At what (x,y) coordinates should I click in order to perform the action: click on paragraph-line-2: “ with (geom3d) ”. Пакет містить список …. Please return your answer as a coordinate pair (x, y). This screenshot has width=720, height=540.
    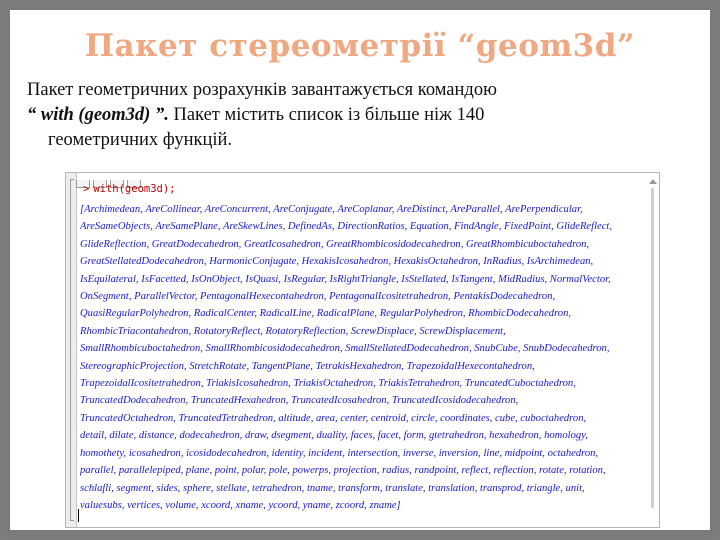
    Looking at the image, I should click on (357, 115).